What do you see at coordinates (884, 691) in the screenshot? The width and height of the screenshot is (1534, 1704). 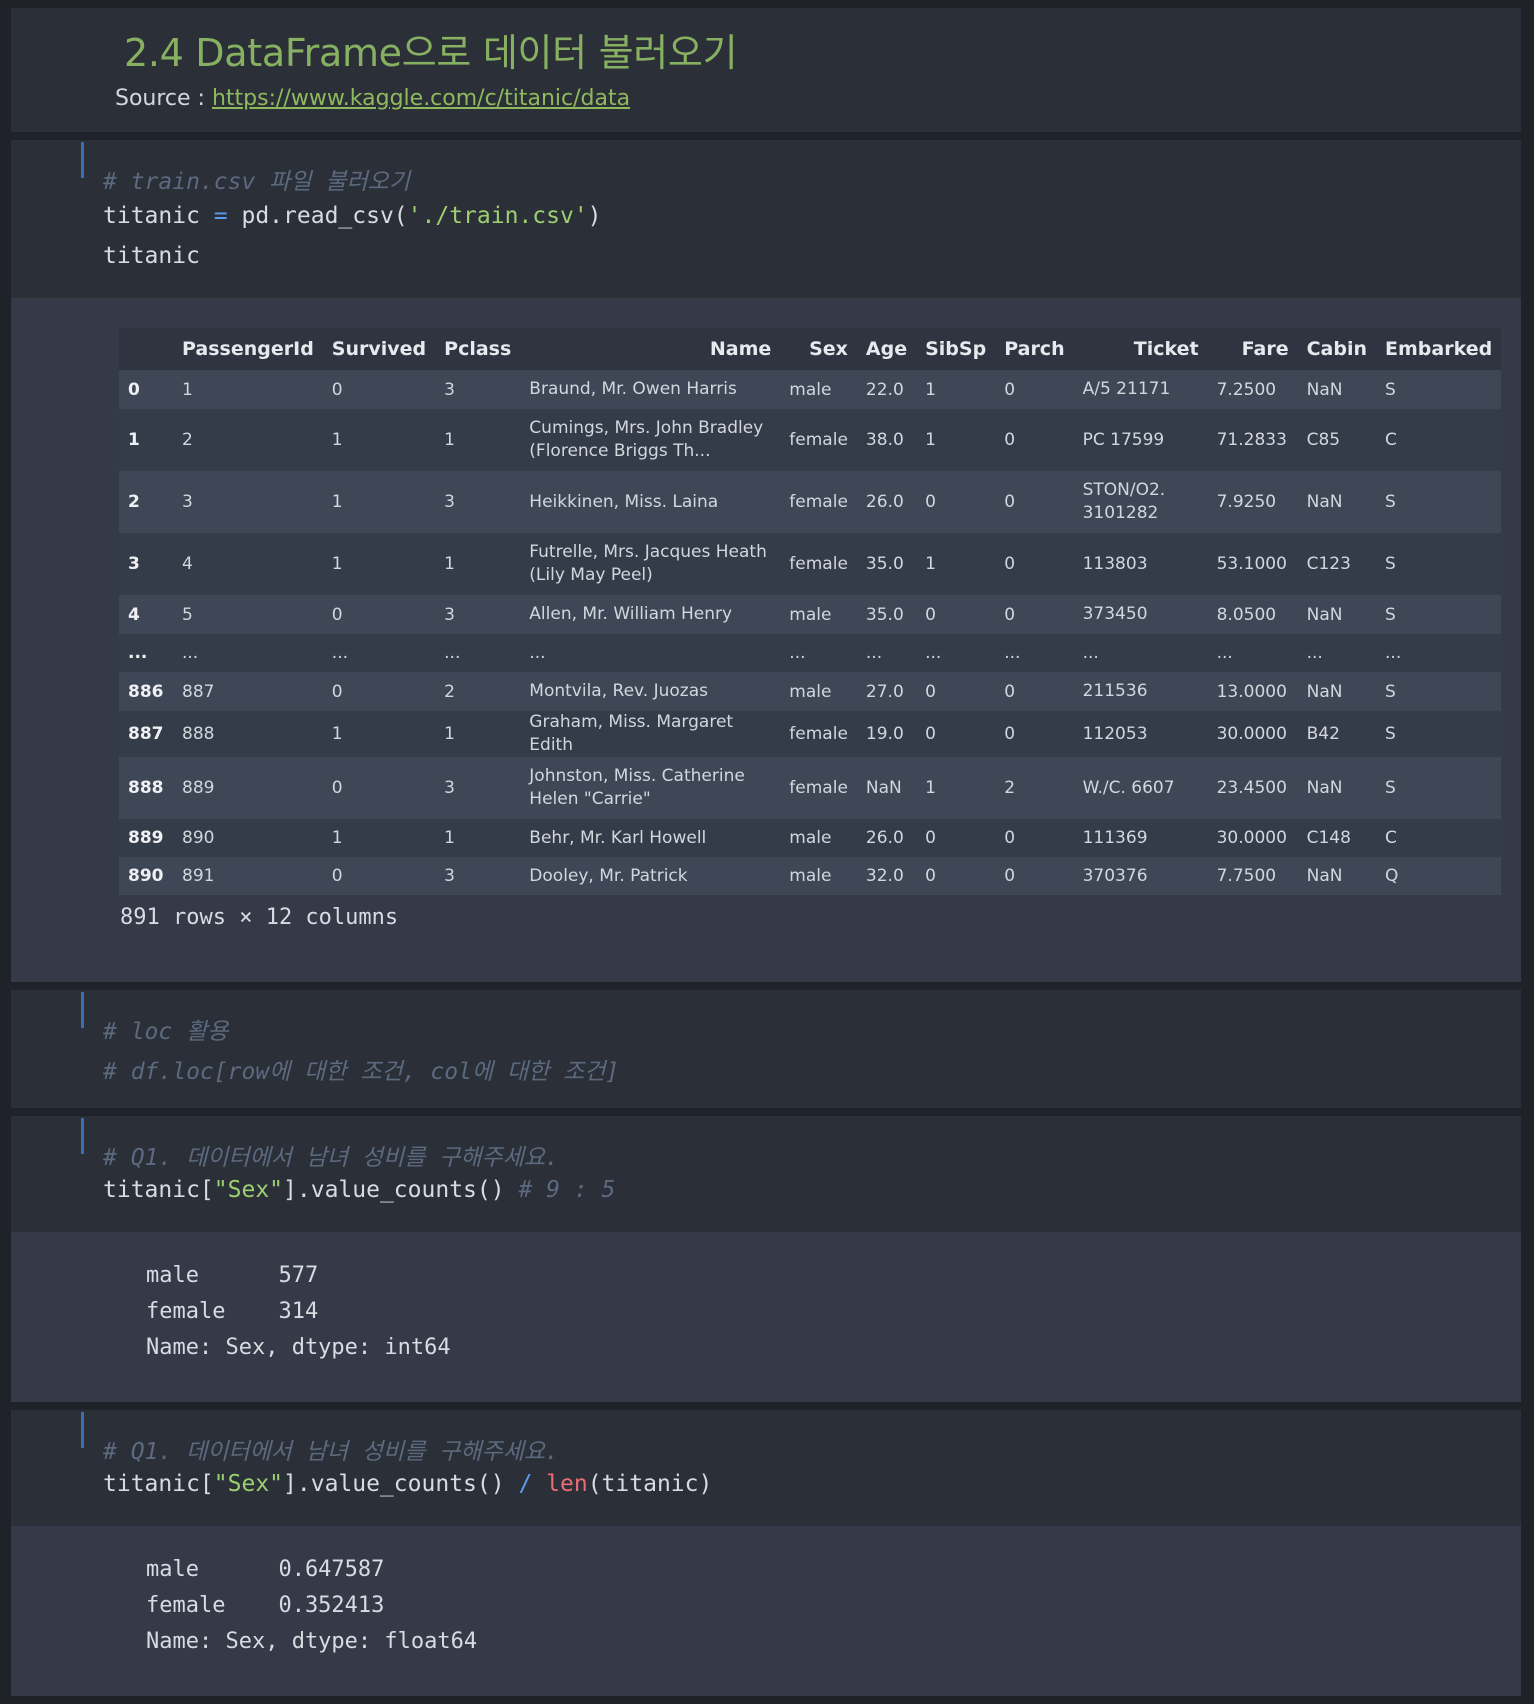 I see `table-cell: 27.0` at bounding box center [884, 691].